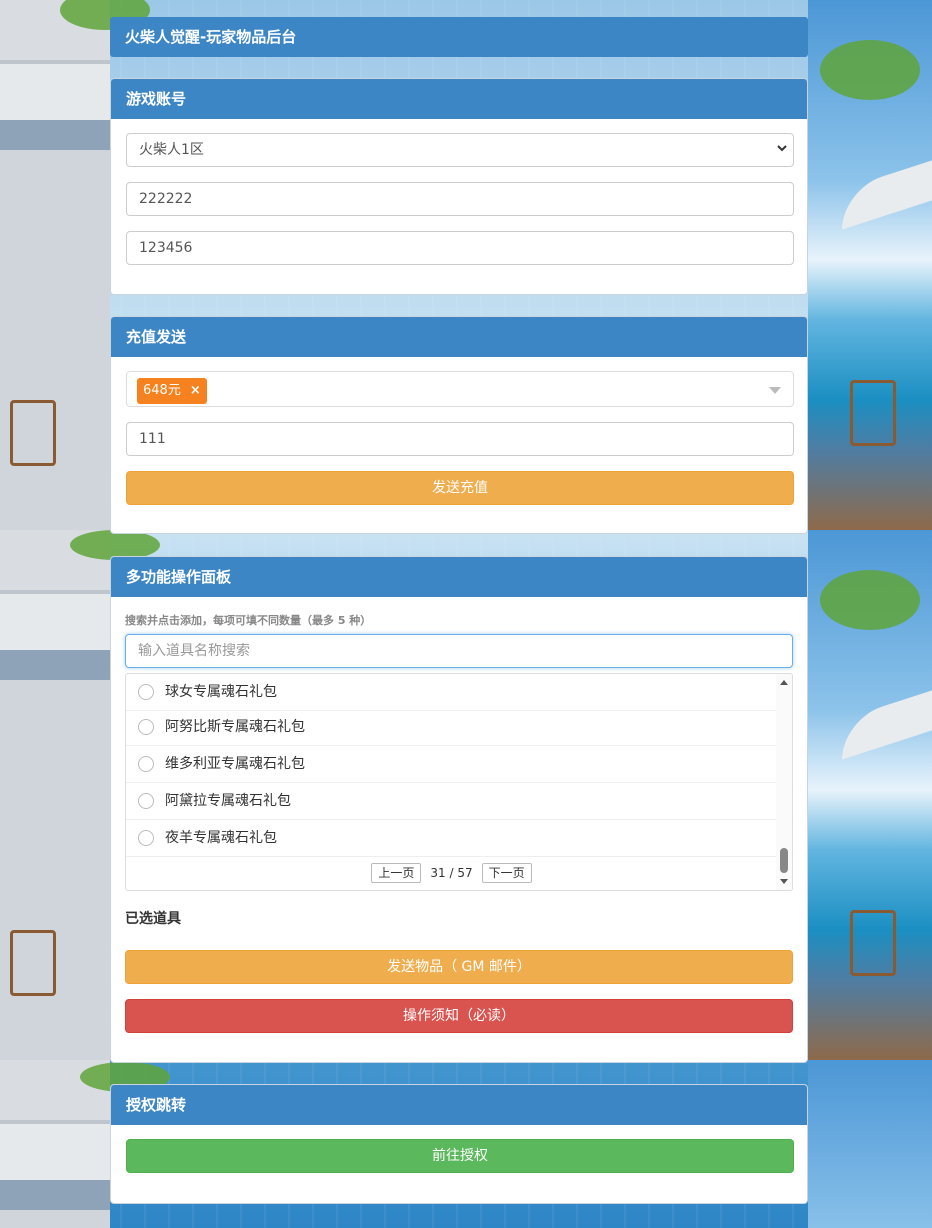 The width and height of the screenshot is (932, 1228). I want to click on auth-panel-title: 授权跳转, so click(459, 1105).